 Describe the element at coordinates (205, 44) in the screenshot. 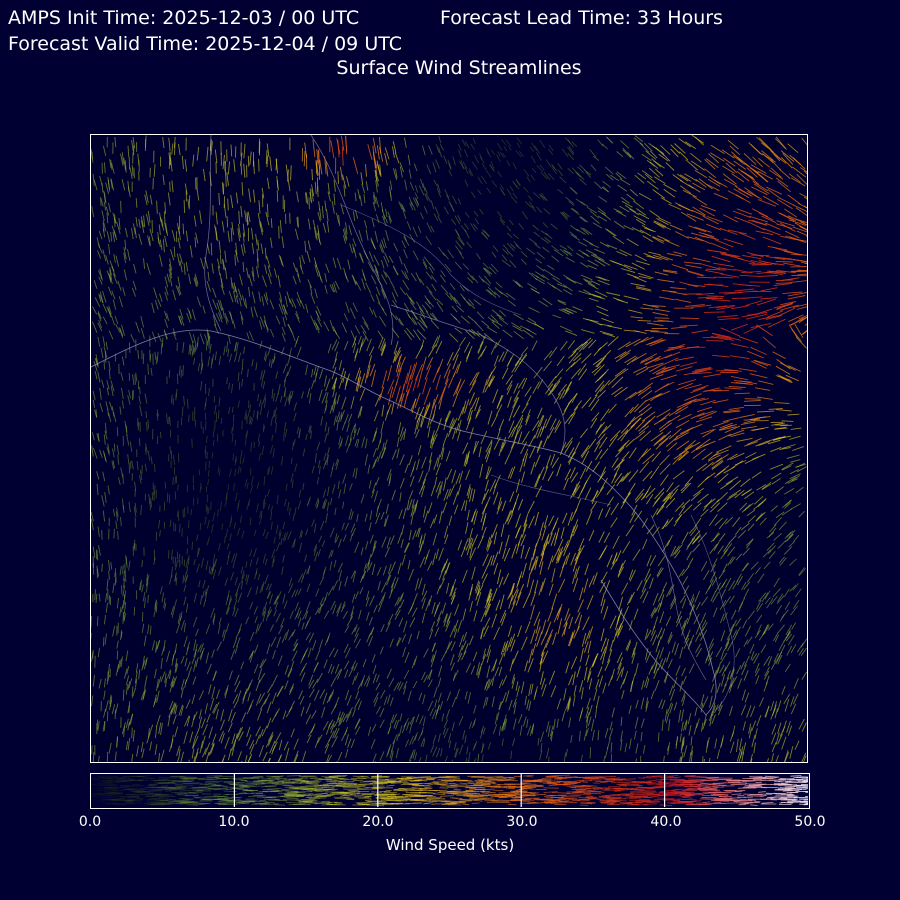

I see `valid-time-label: Forecast Valid Time: 2025-12-04 / 09 UTC` at that location.